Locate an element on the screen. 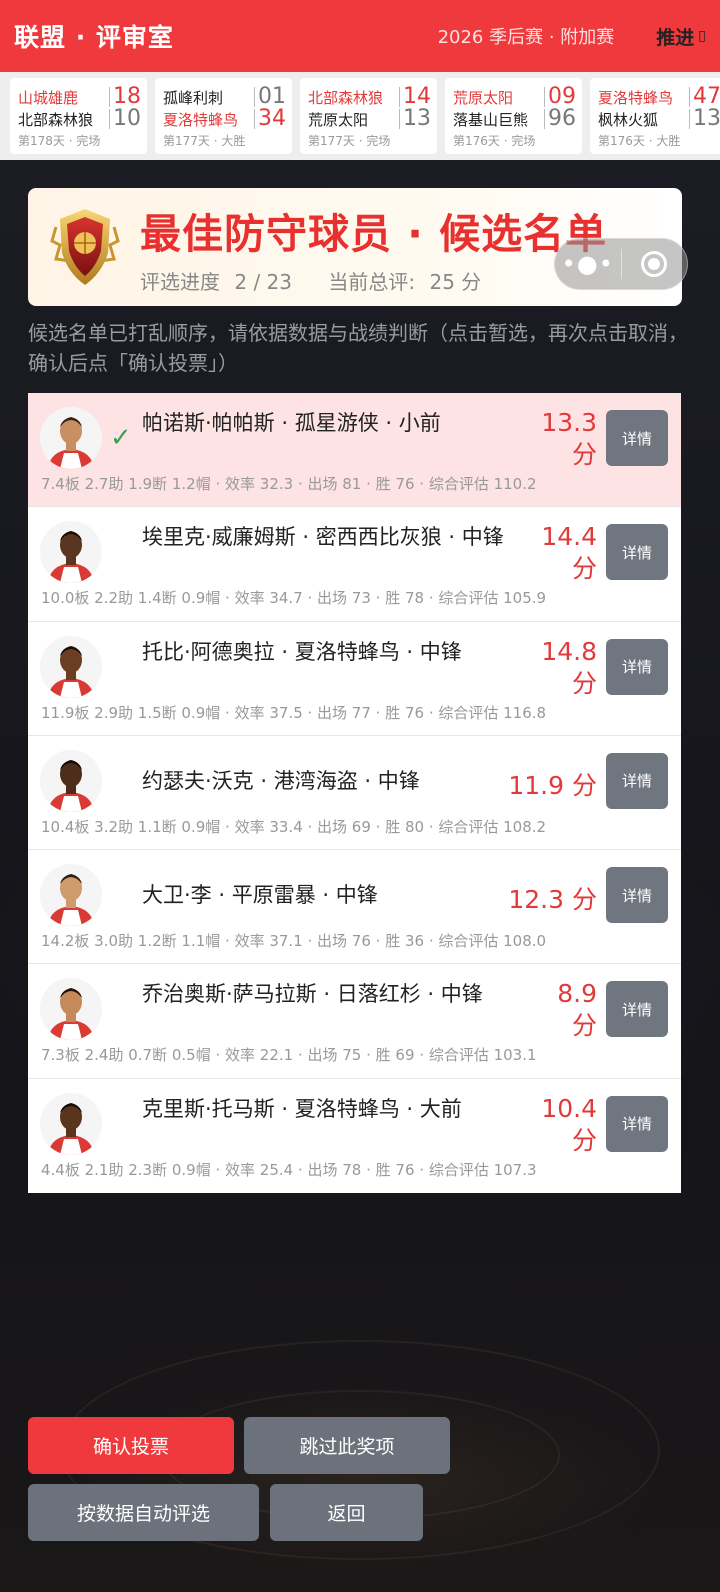 This screenshot has width=720, height=1592. auto-select-button: 按数据自动评选 is located at coordinates (143, 1512).